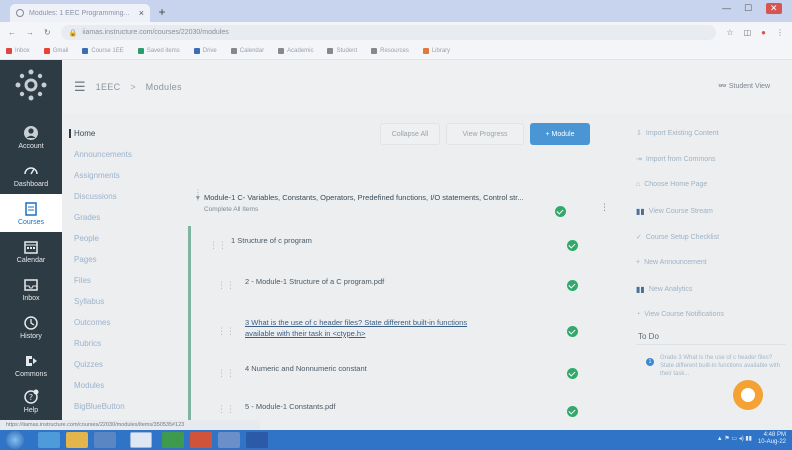  I want to click on system-tray-icons: ▲ ⚑ ▭ ◂) ▮▮, so click(734, 438).